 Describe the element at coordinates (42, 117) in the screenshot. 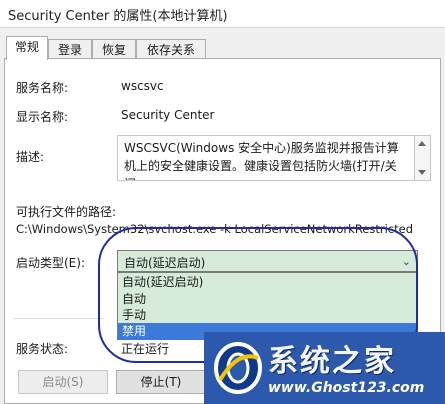

I see `display-name-label: 显示名称:` at that location.